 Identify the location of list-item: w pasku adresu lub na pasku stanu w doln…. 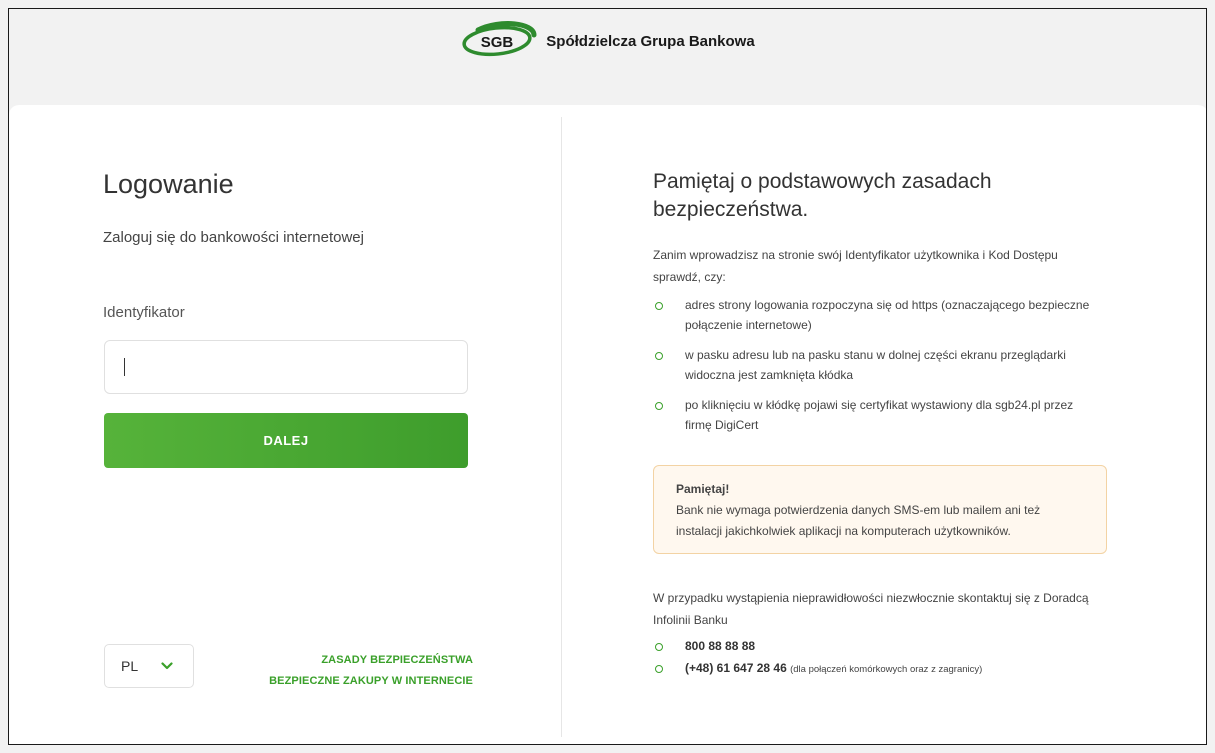
(878, 365).